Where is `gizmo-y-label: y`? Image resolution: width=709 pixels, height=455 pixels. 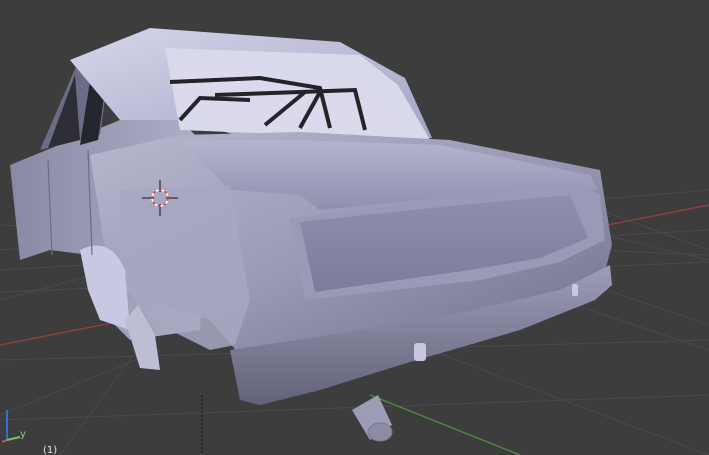 gizmo-y-label: y is located at coordinates (23, 434).